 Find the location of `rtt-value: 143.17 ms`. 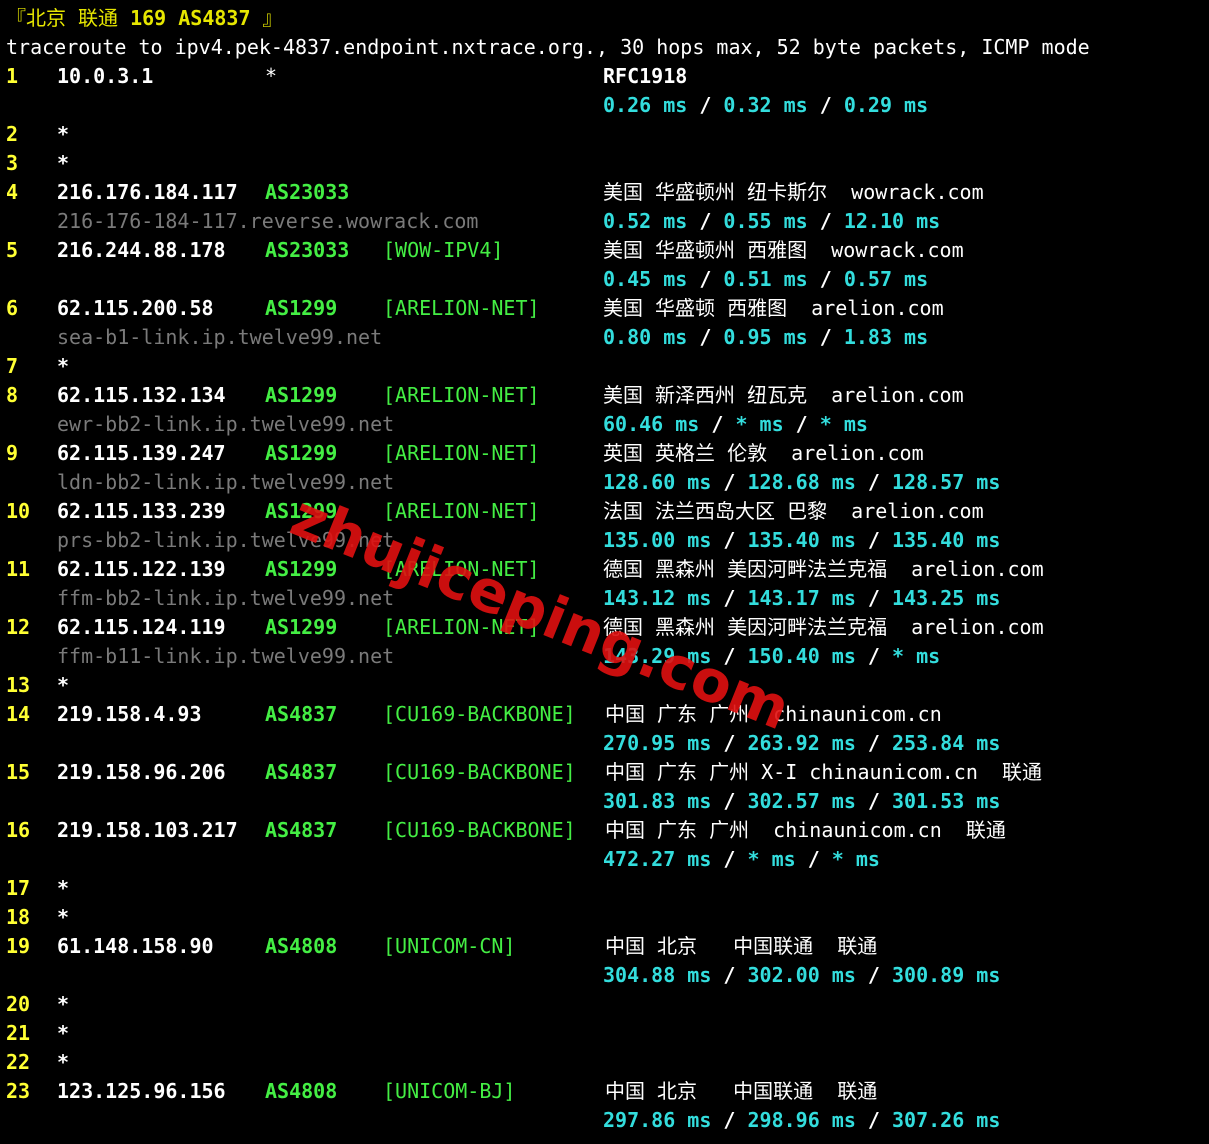

rtt-value: 143.17 ms is located at coordinates (801, 598).